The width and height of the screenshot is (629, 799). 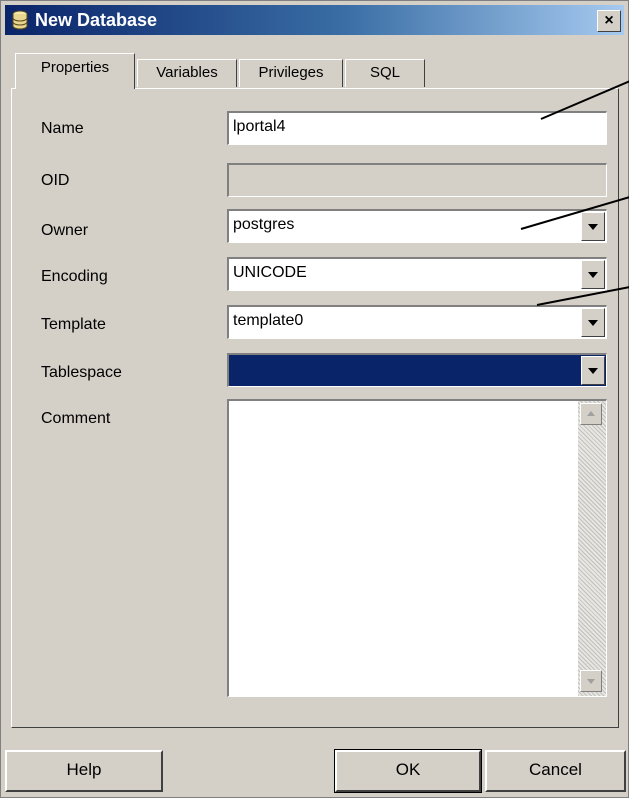 I want to click on chevron-up-icon, so click(x=591, y=413).